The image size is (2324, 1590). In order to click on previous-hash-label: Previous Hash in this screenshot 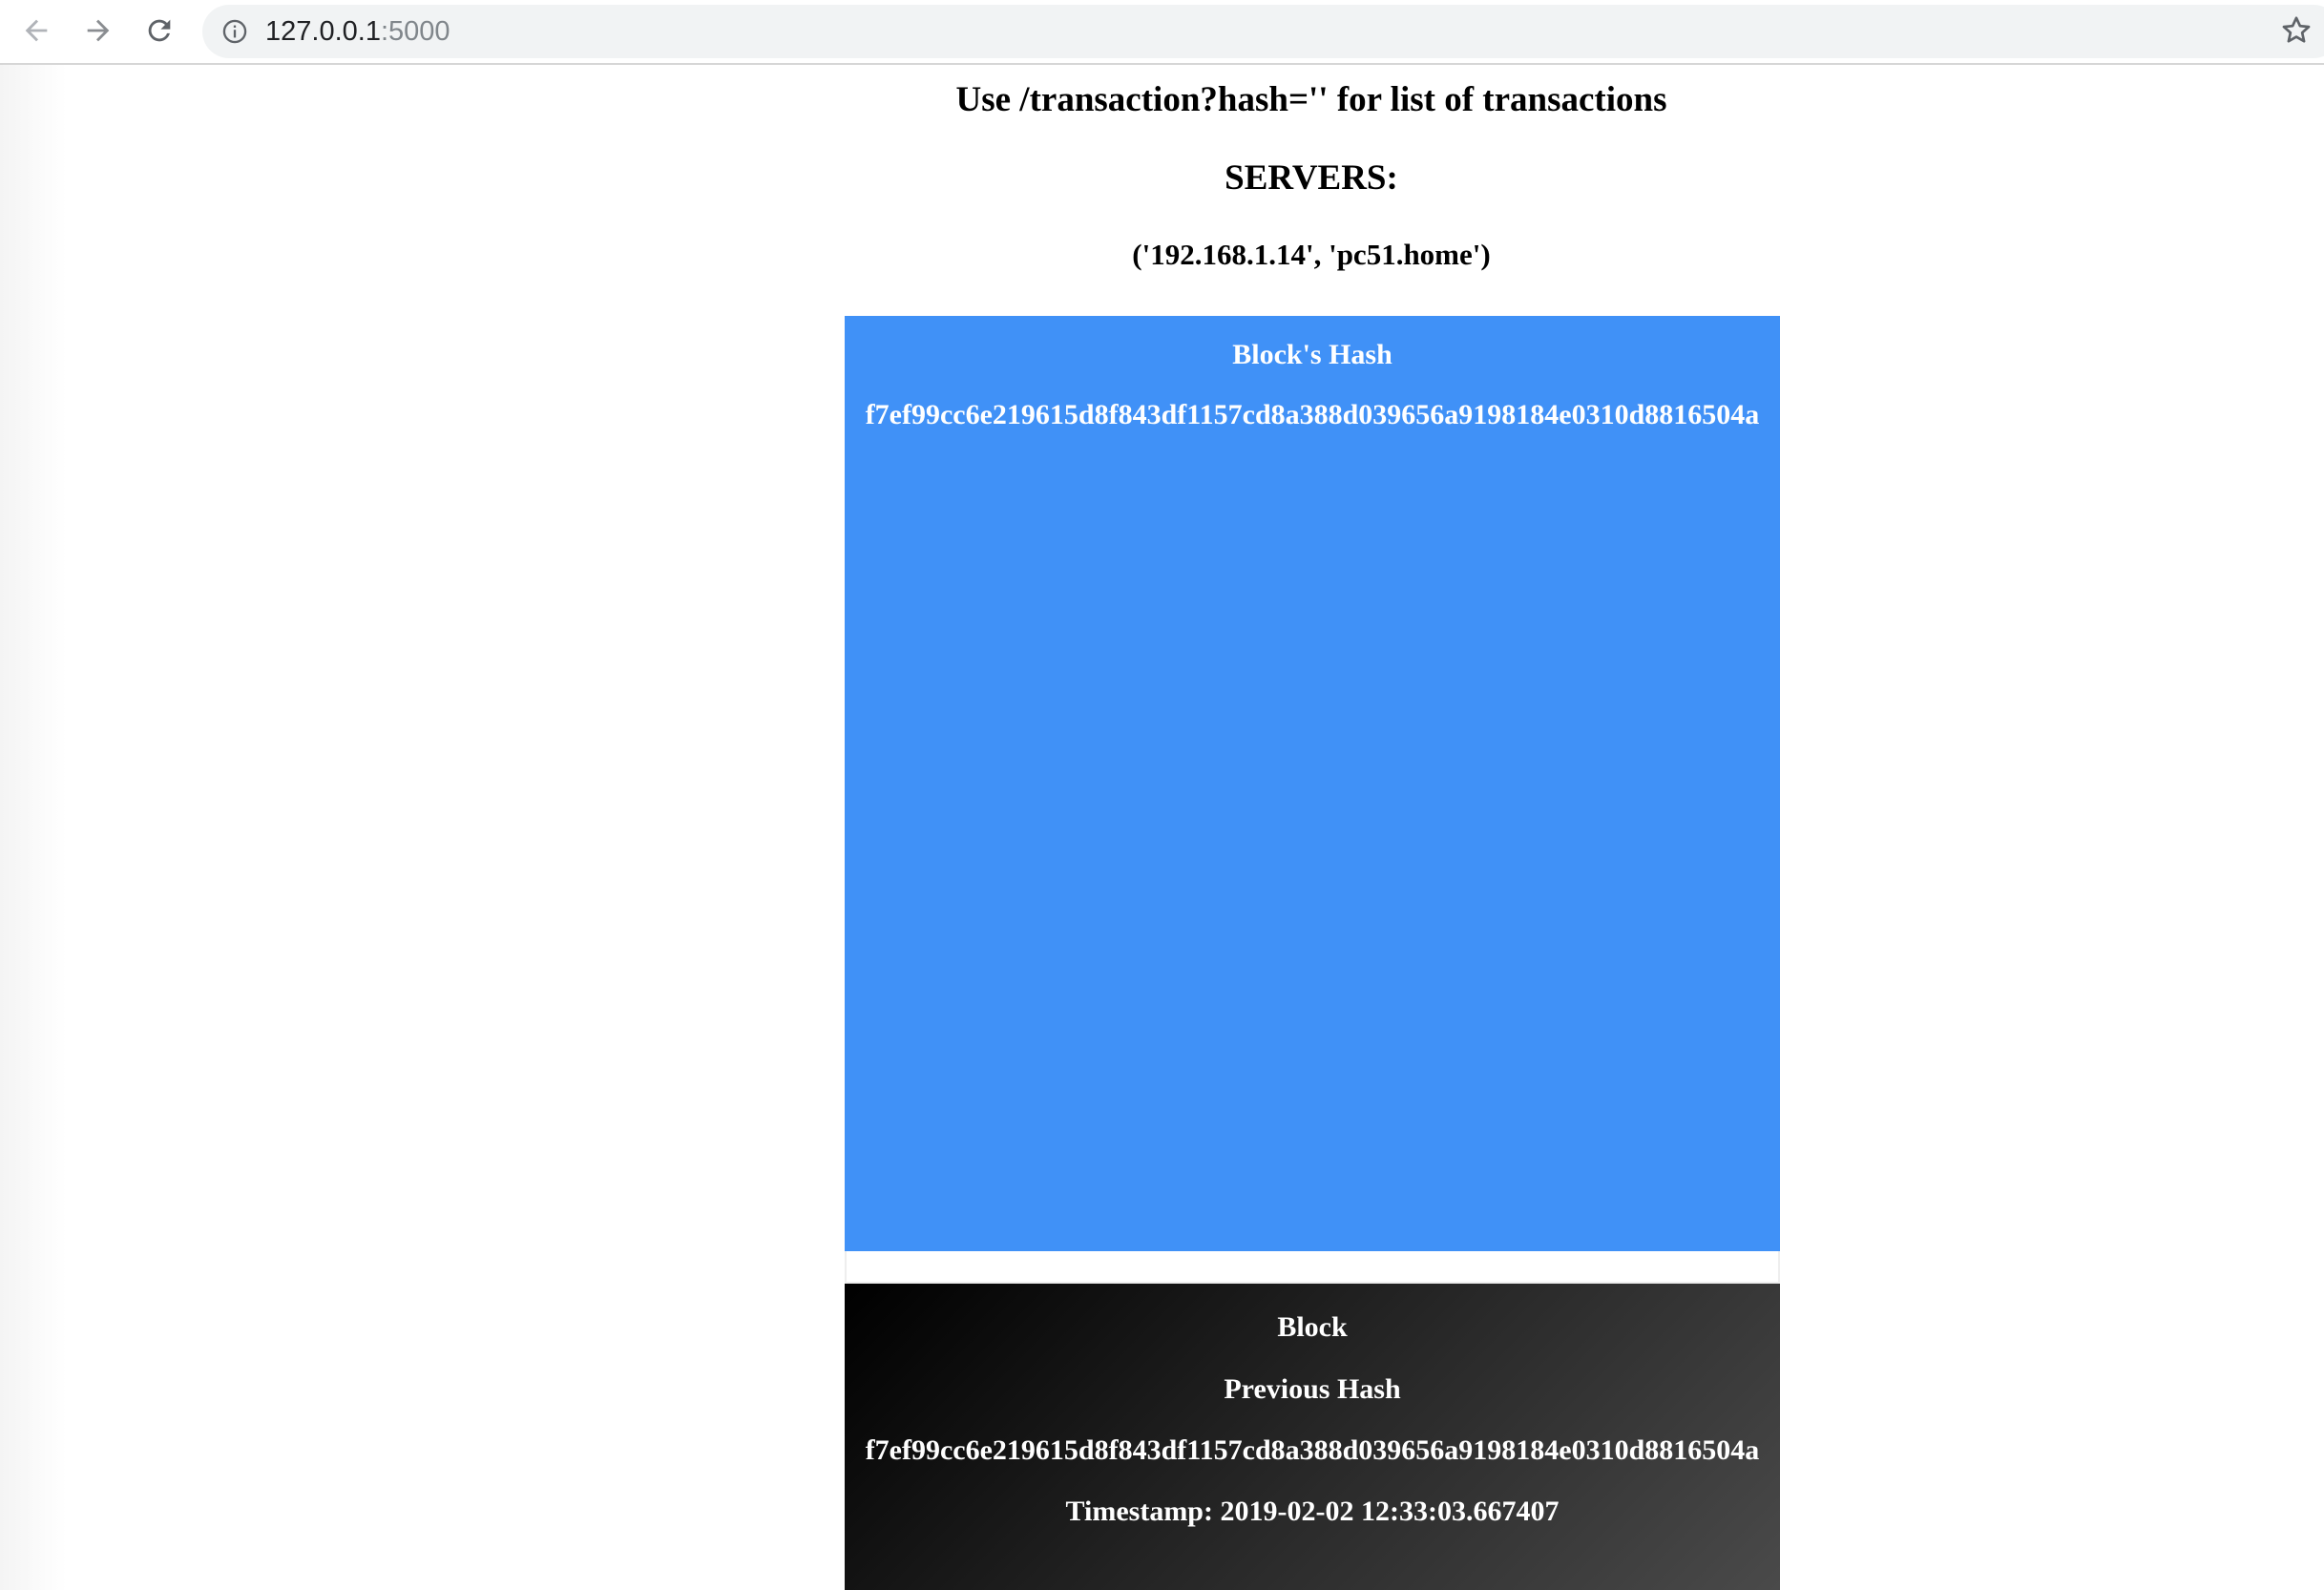, I will do `click(1313, 1389)`.